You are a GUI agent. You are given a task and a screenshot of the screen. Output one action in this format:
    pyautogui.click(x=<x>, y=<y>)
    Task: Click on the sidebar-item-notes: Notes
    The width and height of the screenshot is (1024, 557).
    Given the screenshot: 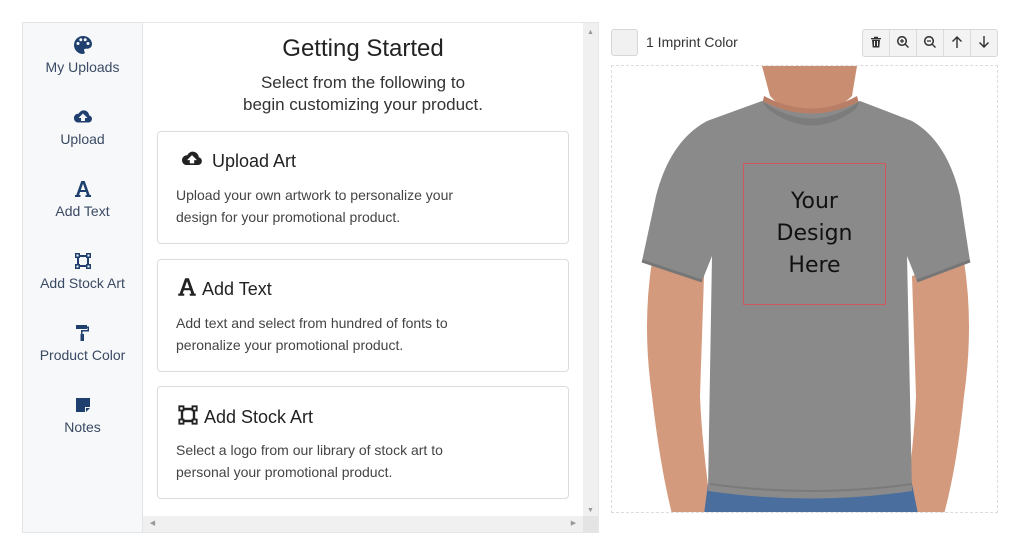 What is the action you would take?
    pyautogui.click(x=82, y=415)
    